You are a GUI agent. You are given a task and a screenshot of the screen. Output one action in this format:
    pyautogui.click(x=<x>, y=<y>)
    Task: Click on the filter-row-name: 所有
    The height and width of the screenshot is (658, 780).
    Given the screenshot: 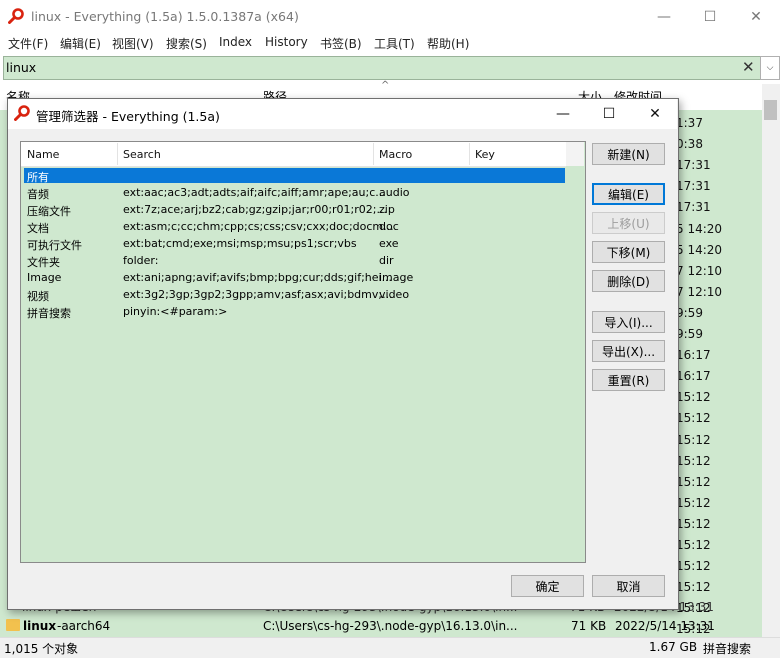 What is the action you would take?
    pyautogui.click(x=38, y=177)
    